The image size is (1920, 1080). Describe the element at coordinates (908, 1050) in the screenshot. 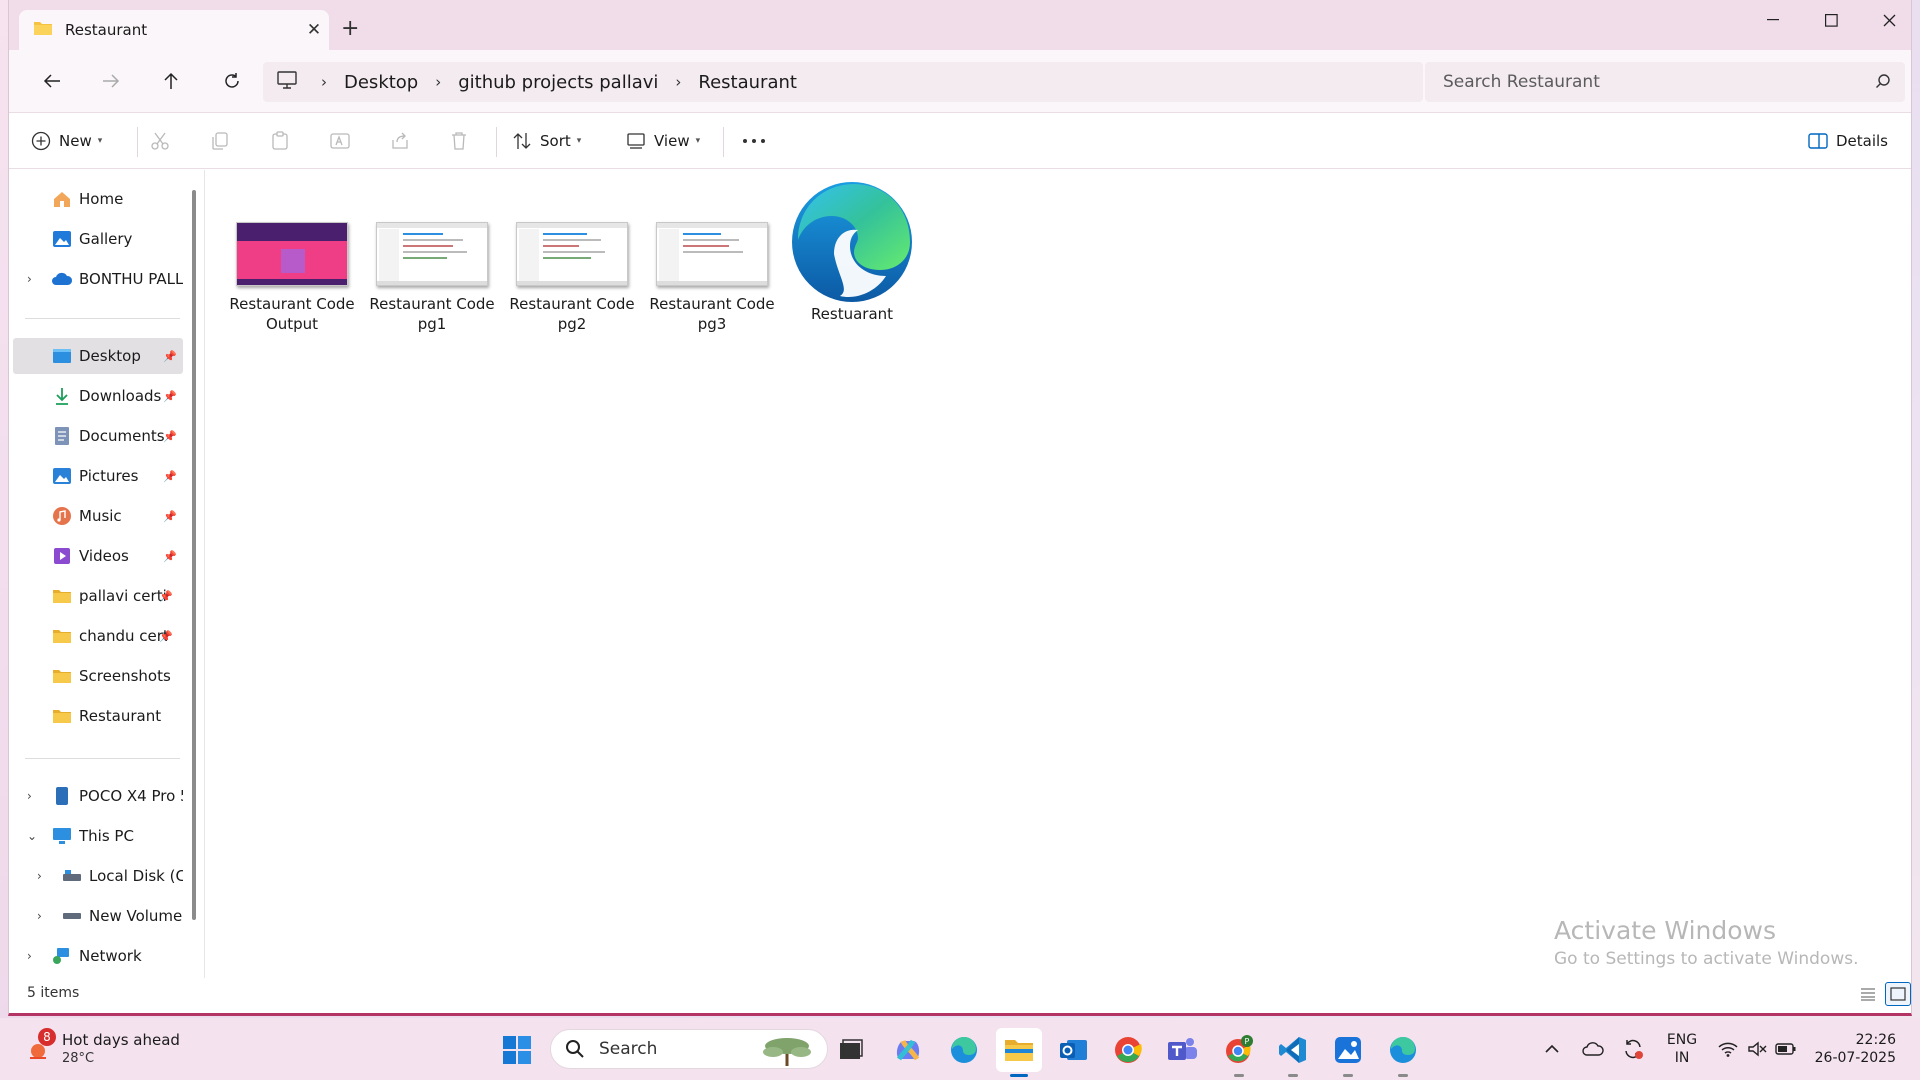

I see `copilot-button` at that location.